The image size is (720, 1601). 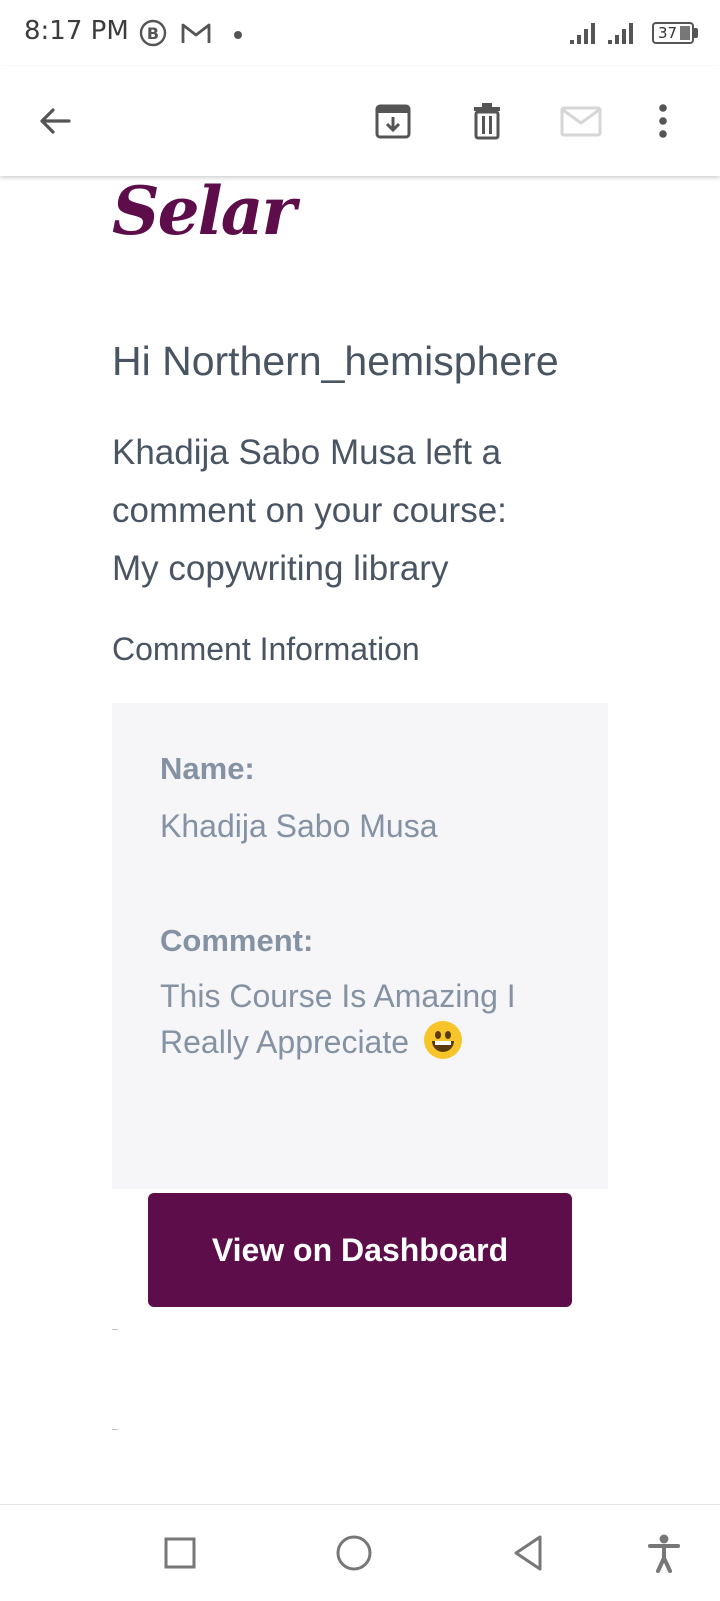 What do you see at coordinates (487, 121) in the screenshot?
I see `delete-icon` at bounding box center [487, 121].